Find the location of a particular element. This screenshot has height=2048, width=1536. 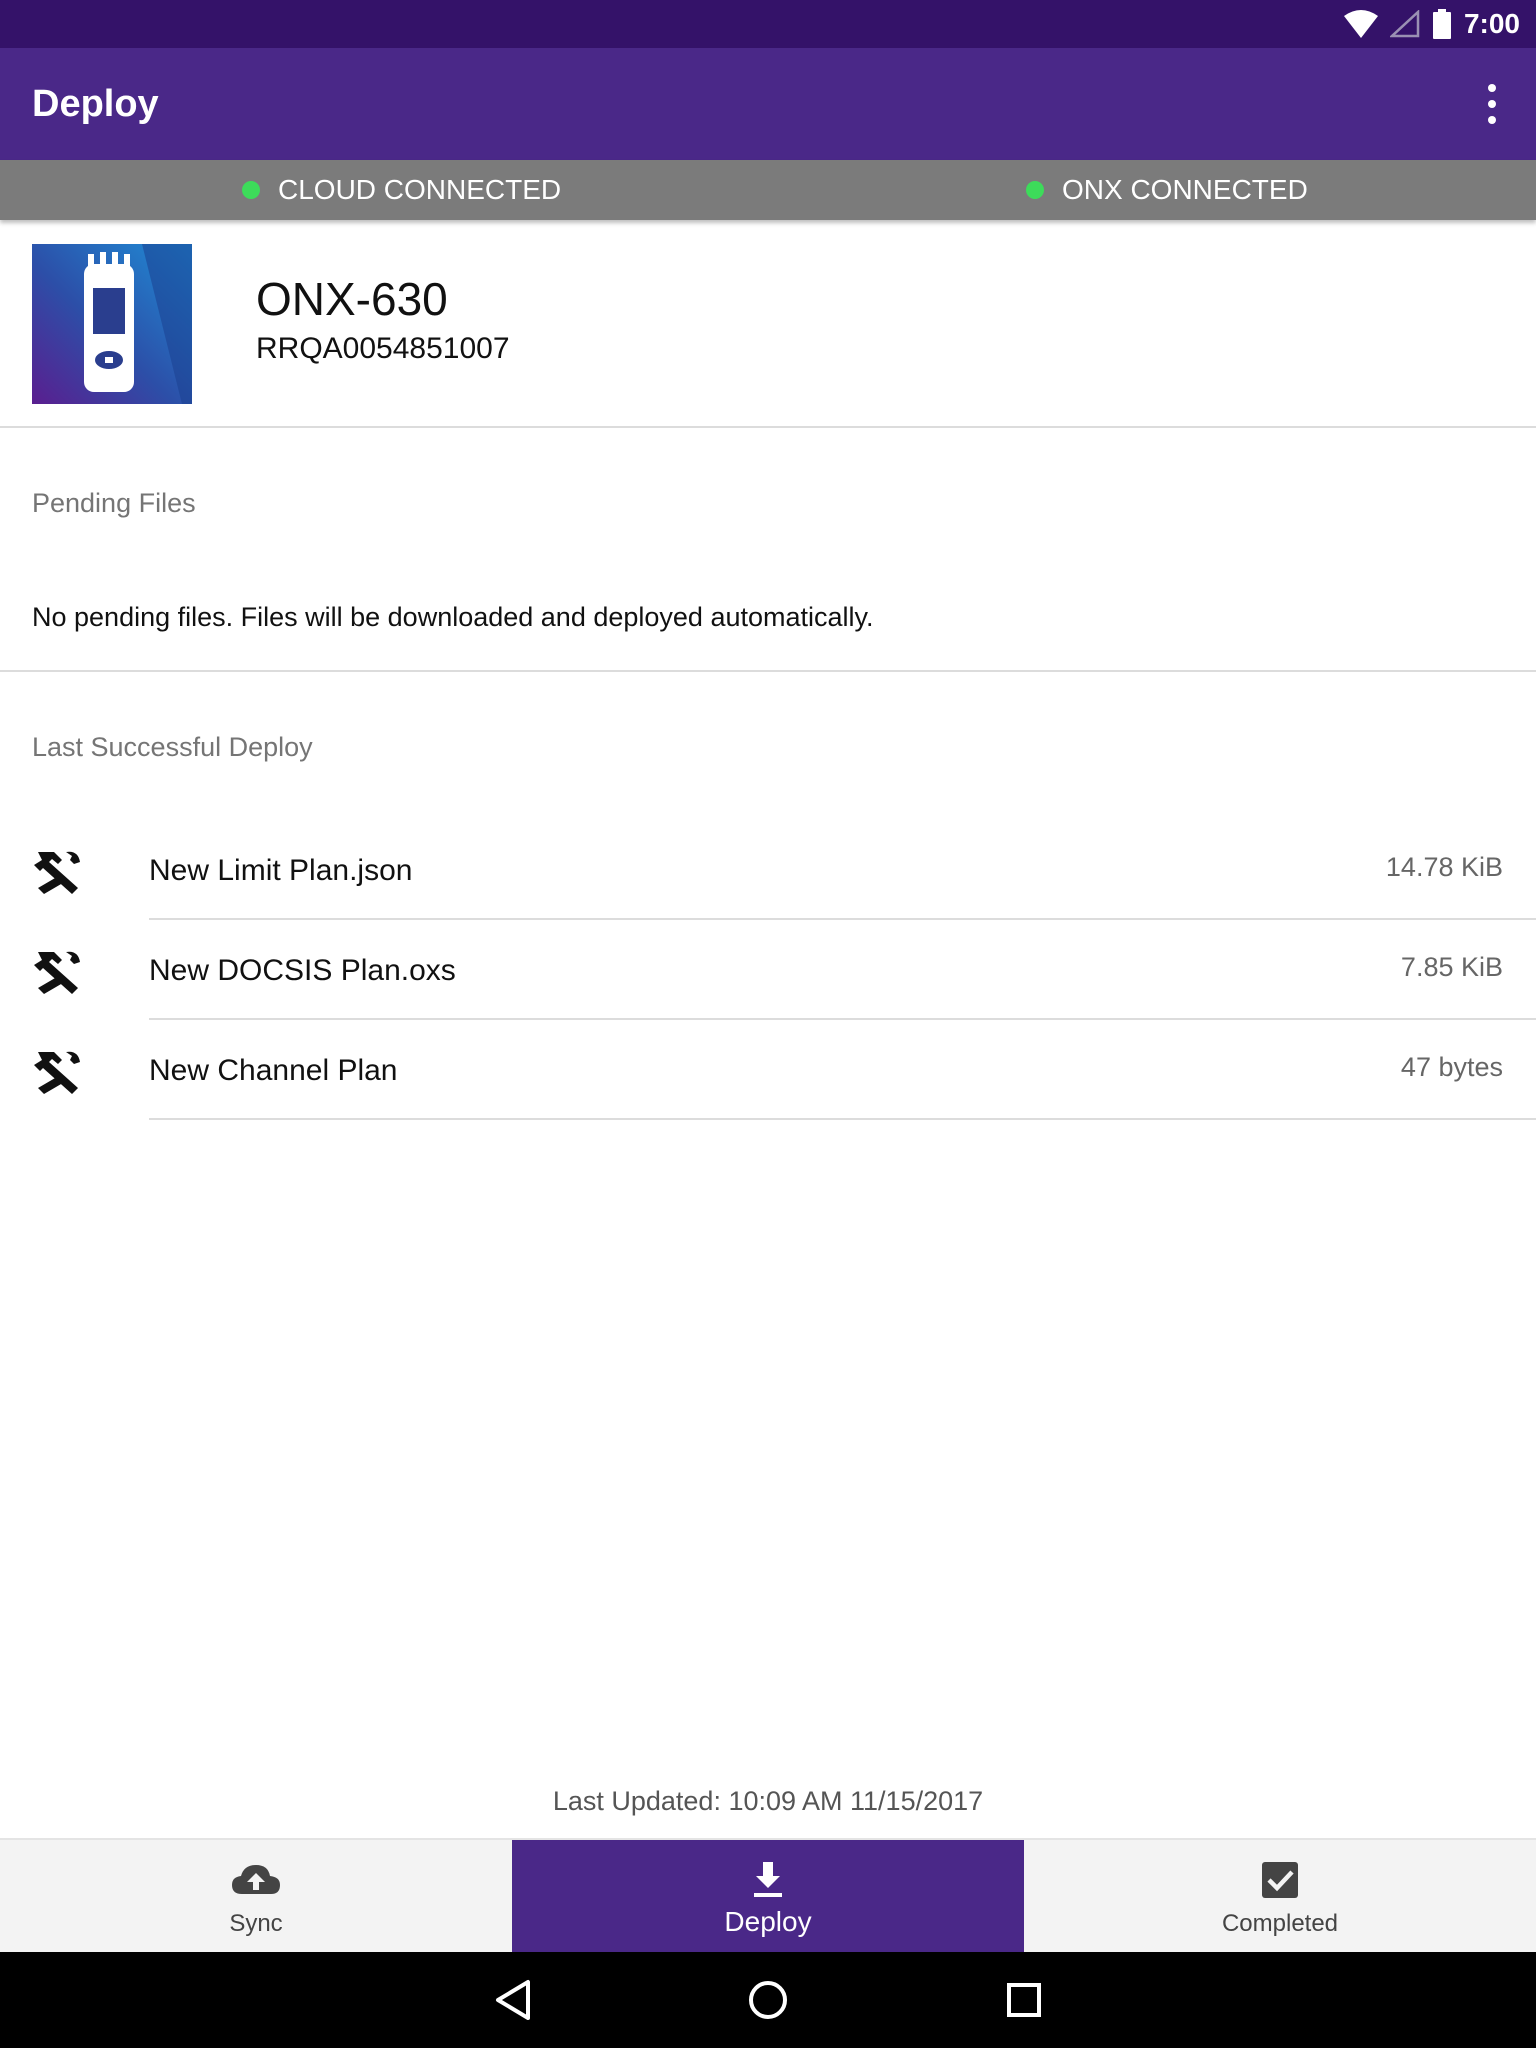

device-header: ONX-630 RRQA0054851007 is located at coordinates (768, 324).